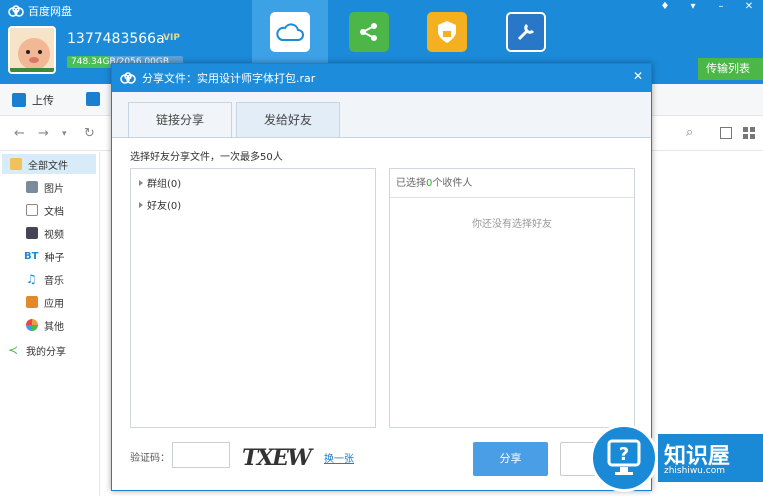 The height and width of the screenshot is (496, 763). Describe the element at coordinates (150, 458) in the screenshot. I see `captcha-label: 验证码：` at that location.